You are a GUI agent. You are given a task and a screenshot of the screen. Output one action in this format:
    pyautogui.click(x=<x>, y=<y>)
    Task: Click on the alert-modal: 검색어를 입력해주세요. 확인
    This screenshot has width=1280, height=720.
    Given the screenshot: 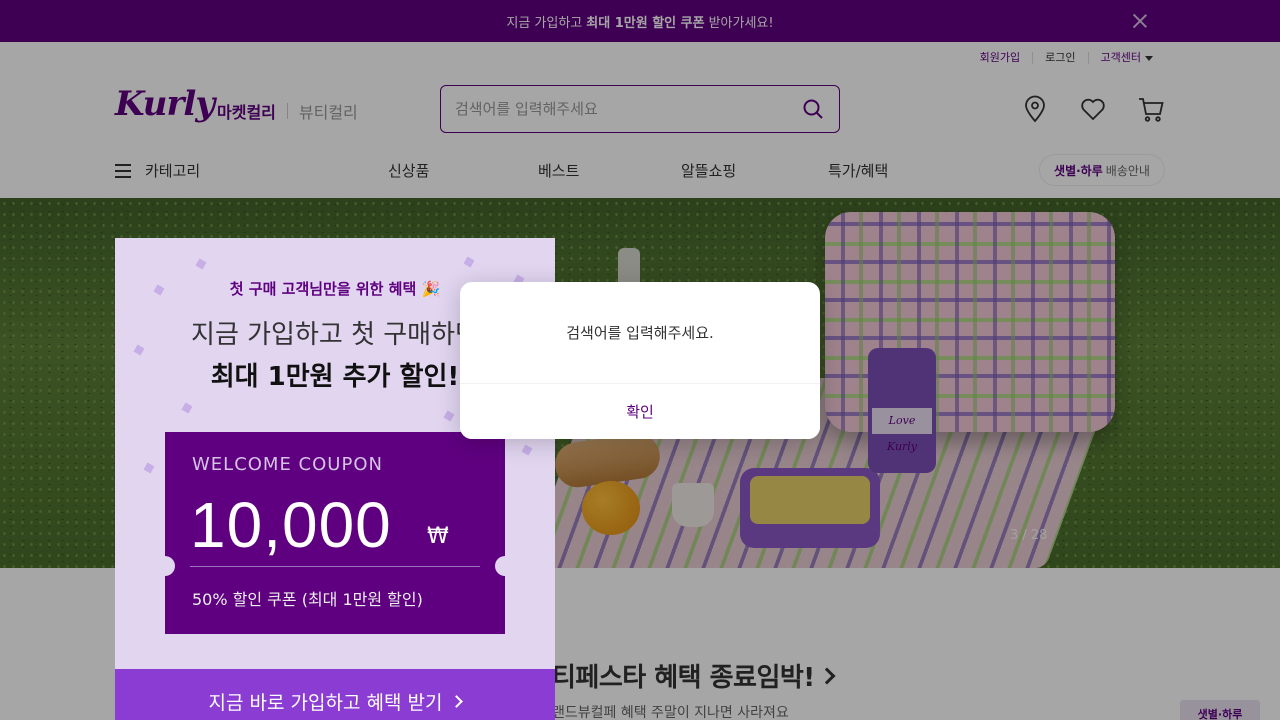 What is the action you would take?
    pyautogui.click(x=640, y=360)
    